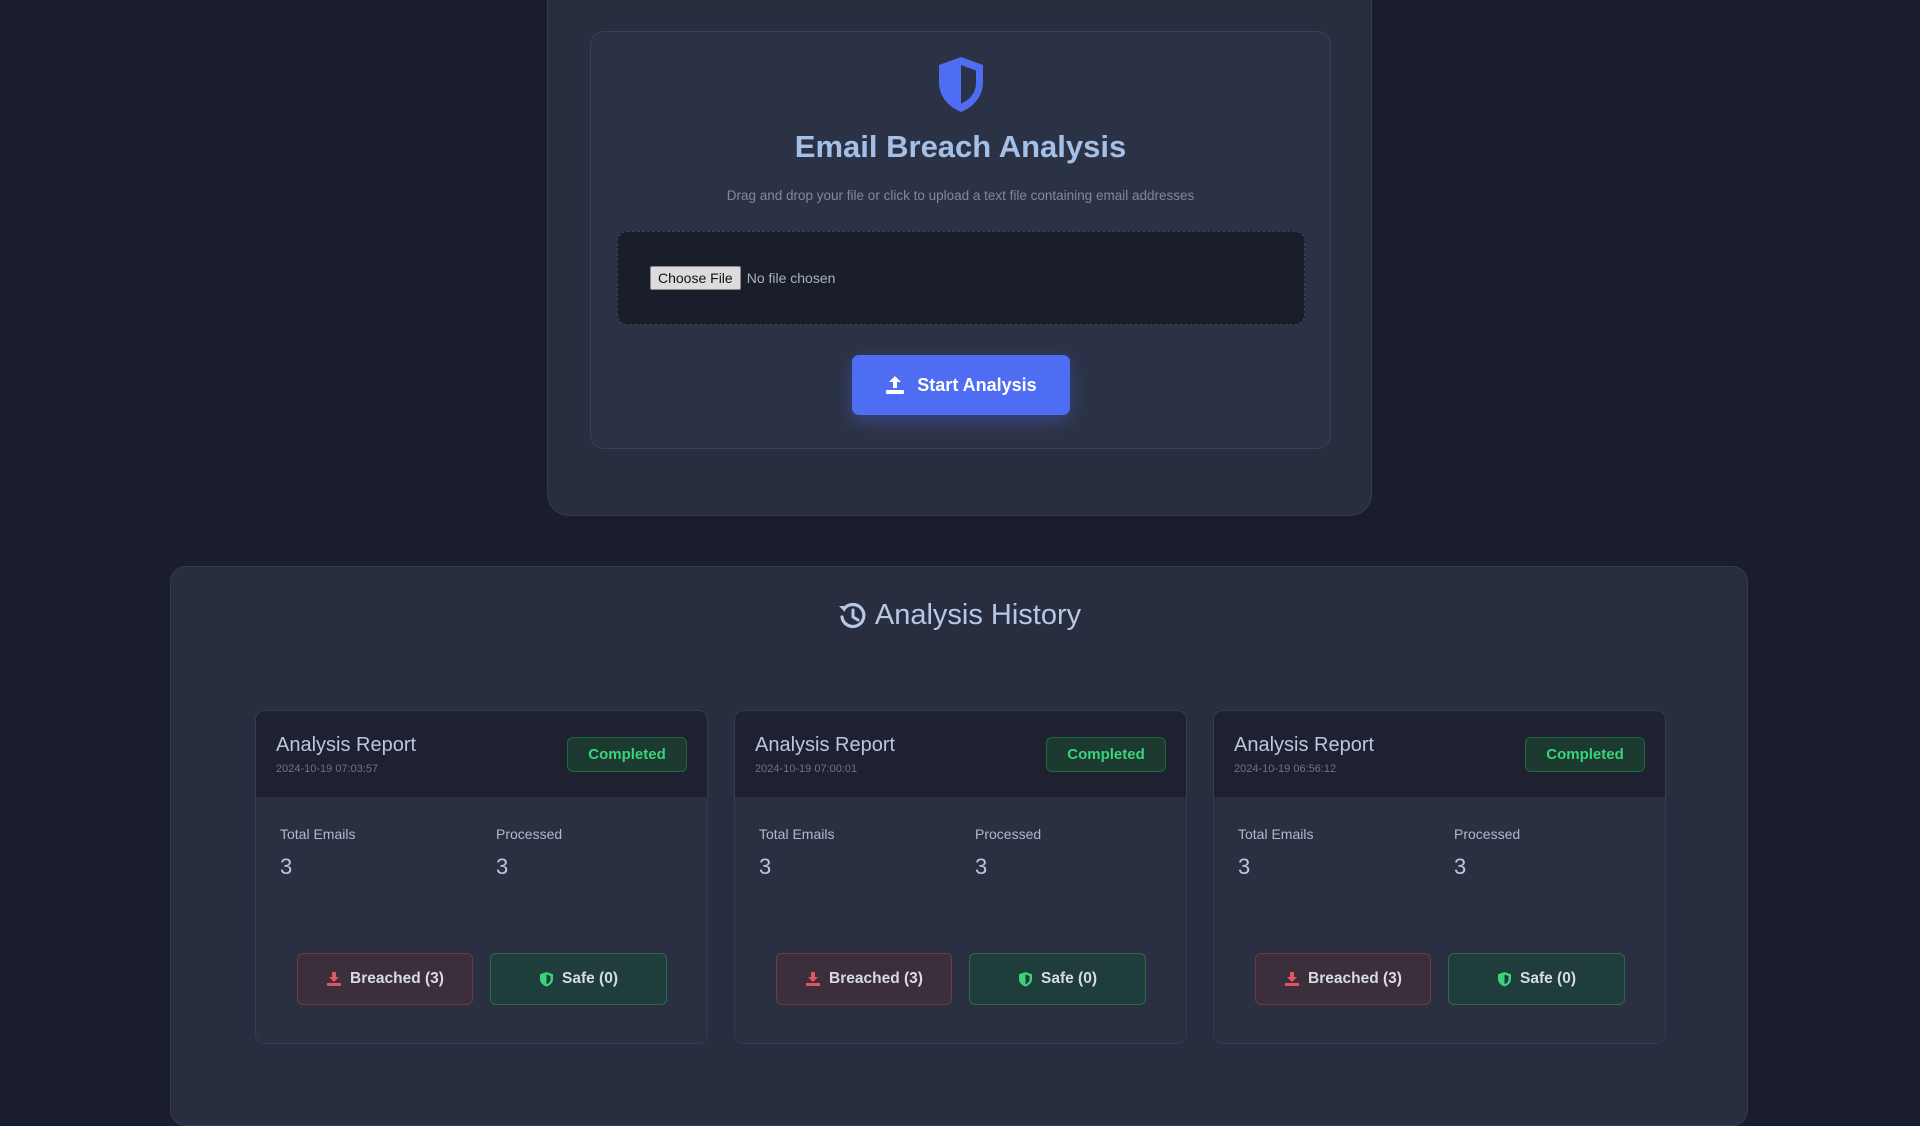 Image resolution: width=1920 pixels, height=1126 pixels. What do you see at coordinates (791, 278) in the screenshot?
I see `file-status: No file chosen` at bounding box center [791, 278].